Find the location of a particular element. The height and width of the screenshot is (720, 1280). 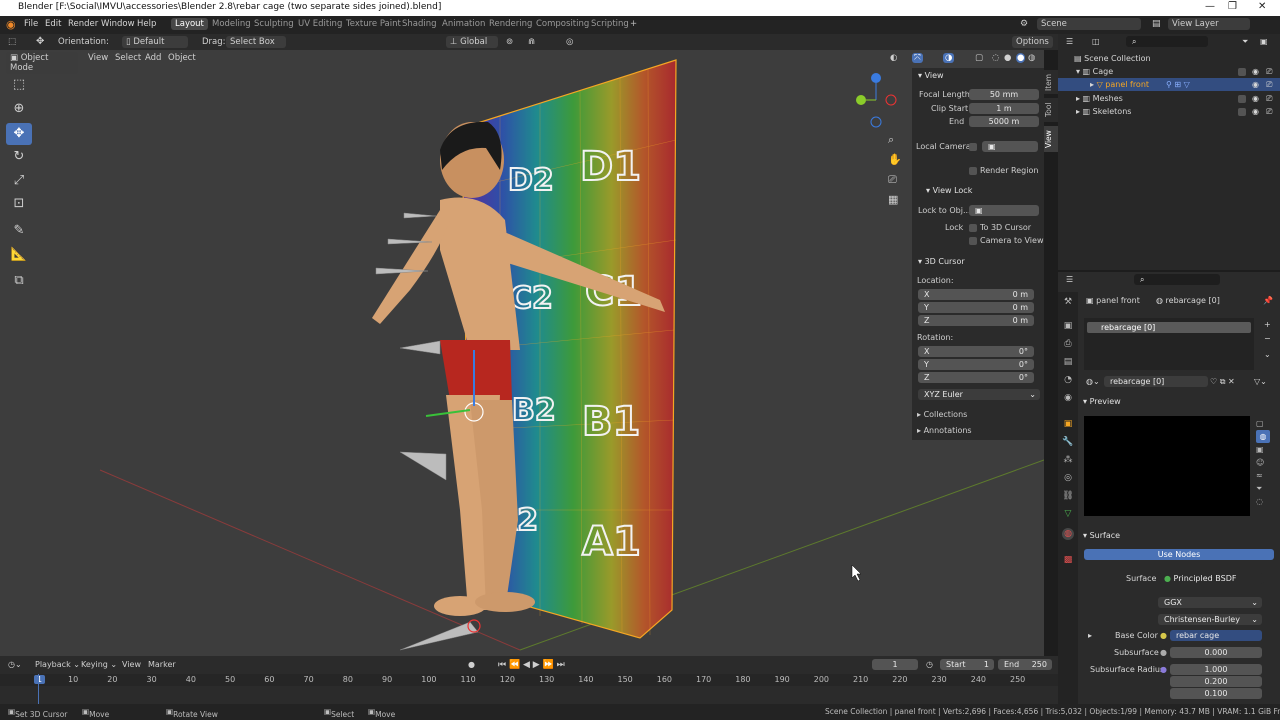

pin-icon: 📌 is located at coordinates (1268, 300).